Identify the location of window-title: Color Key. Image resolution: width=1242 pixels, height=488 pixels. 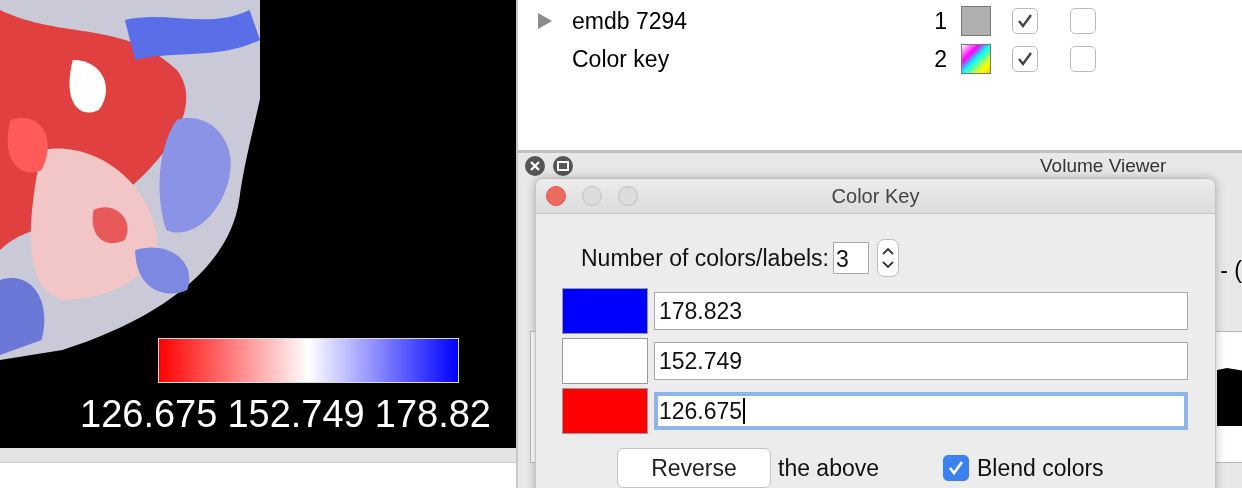
(875, 196).